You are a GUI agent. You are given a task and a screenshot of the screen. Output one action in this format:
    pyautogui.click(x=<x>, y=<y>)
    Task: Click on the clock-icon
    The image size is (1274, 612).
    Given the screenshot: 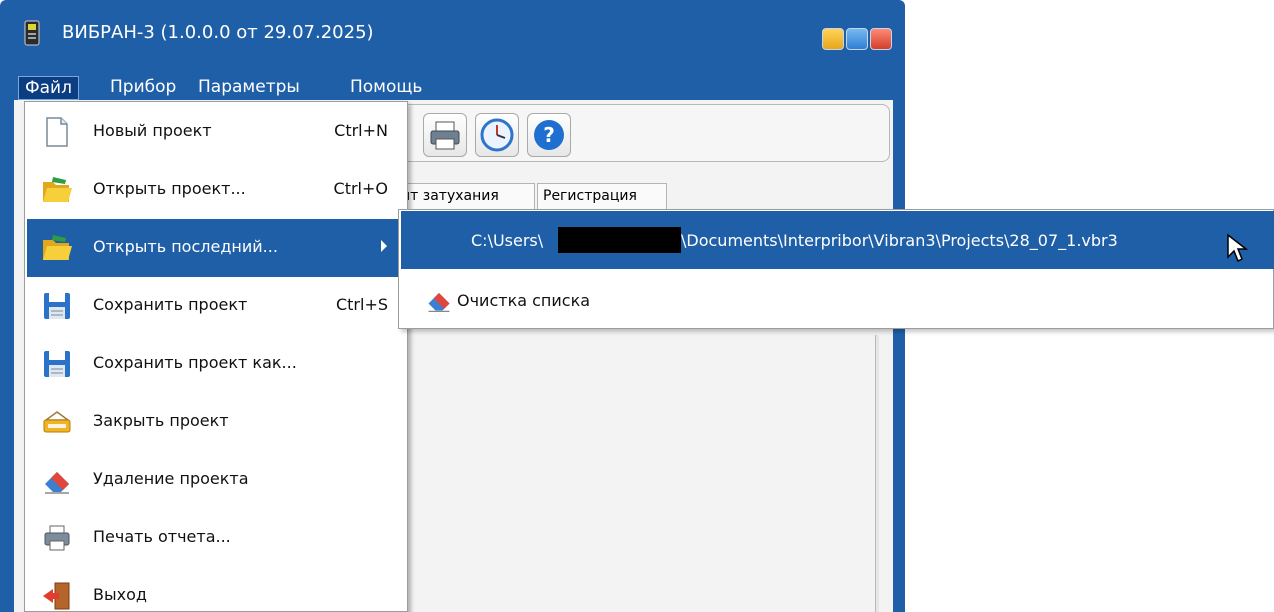 What is the action you would take?
    pyautogui.click(x=497, y=135)
    